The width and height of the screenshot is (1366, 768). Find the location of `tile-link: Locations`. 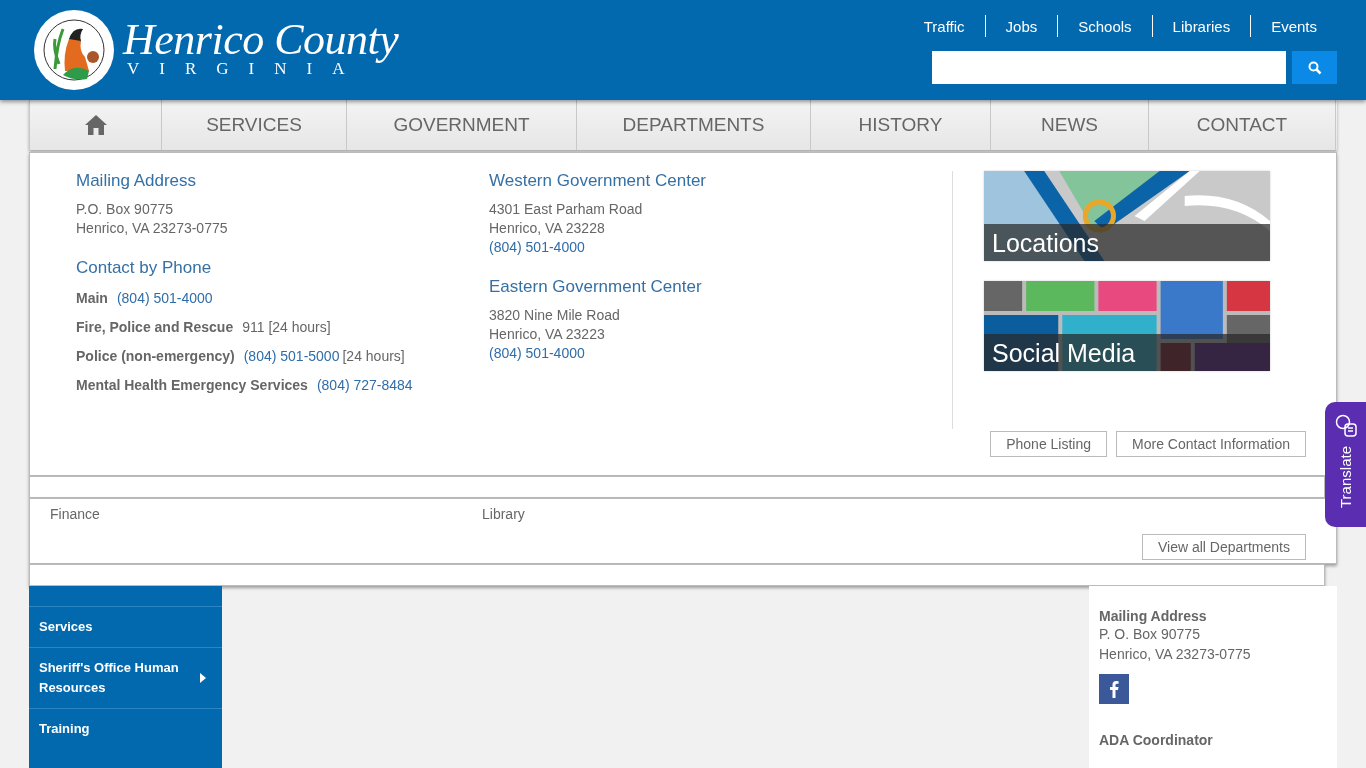

tile-link: Locations is located at coordinates (1127, 216).